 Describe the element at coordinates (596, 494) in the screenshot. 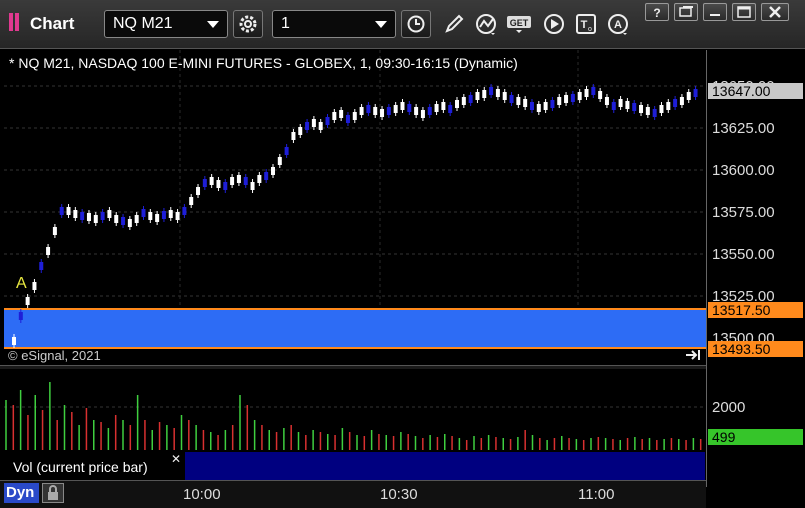

I see `time-axis-label: 11:00` at that location.